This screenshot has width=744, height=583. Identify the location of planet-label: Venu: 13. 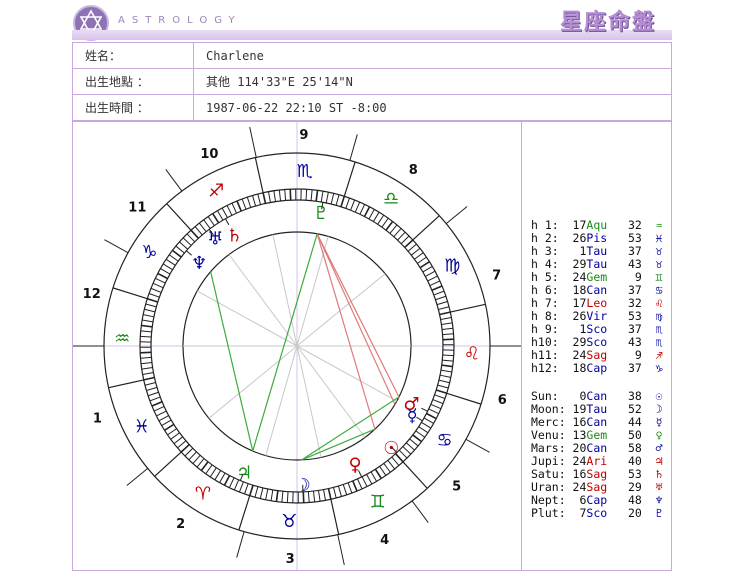
(559, 435).